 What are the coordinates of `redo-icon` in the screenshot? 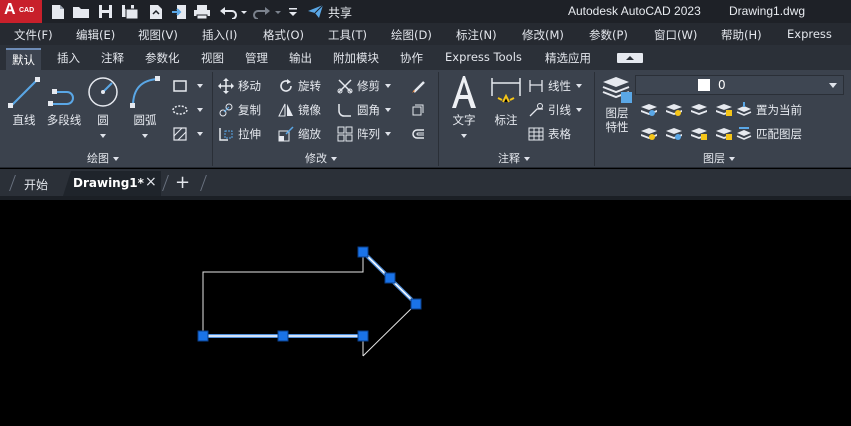 It's located at (267, 11).